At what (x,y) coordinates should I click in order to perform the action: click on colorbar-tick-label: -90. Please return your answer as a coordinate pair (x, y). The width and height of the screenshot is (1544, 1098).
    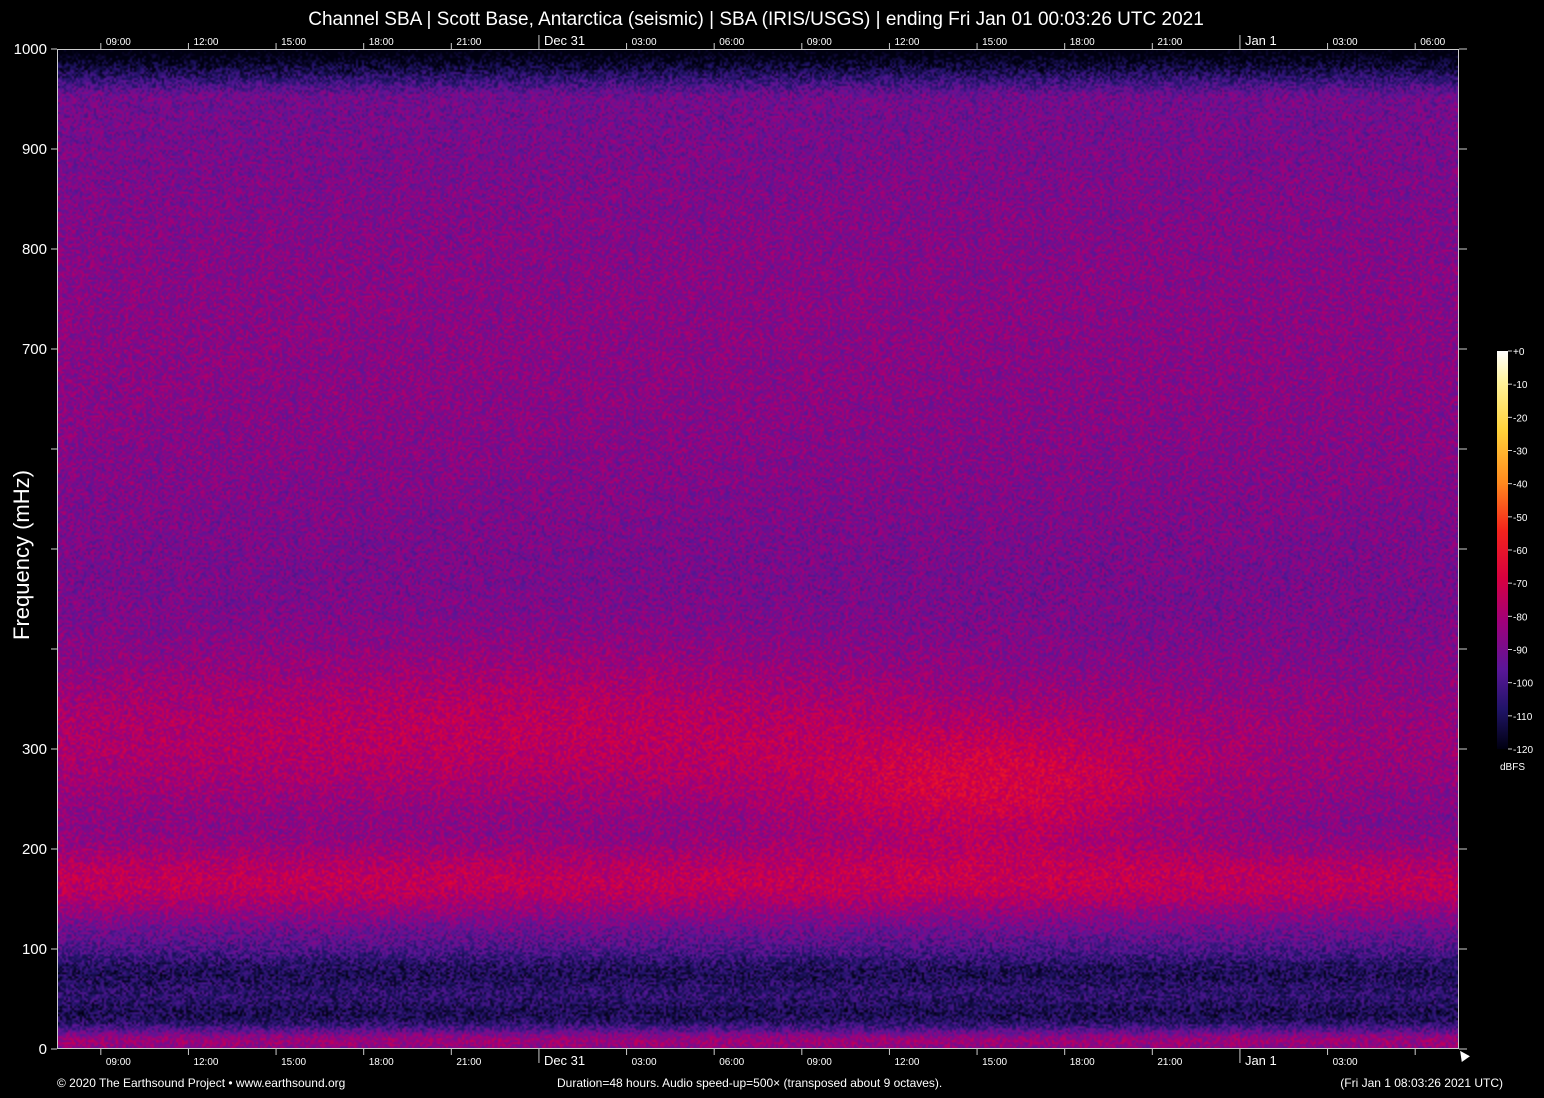
    Looking at the image, I should click on (1520, 651).